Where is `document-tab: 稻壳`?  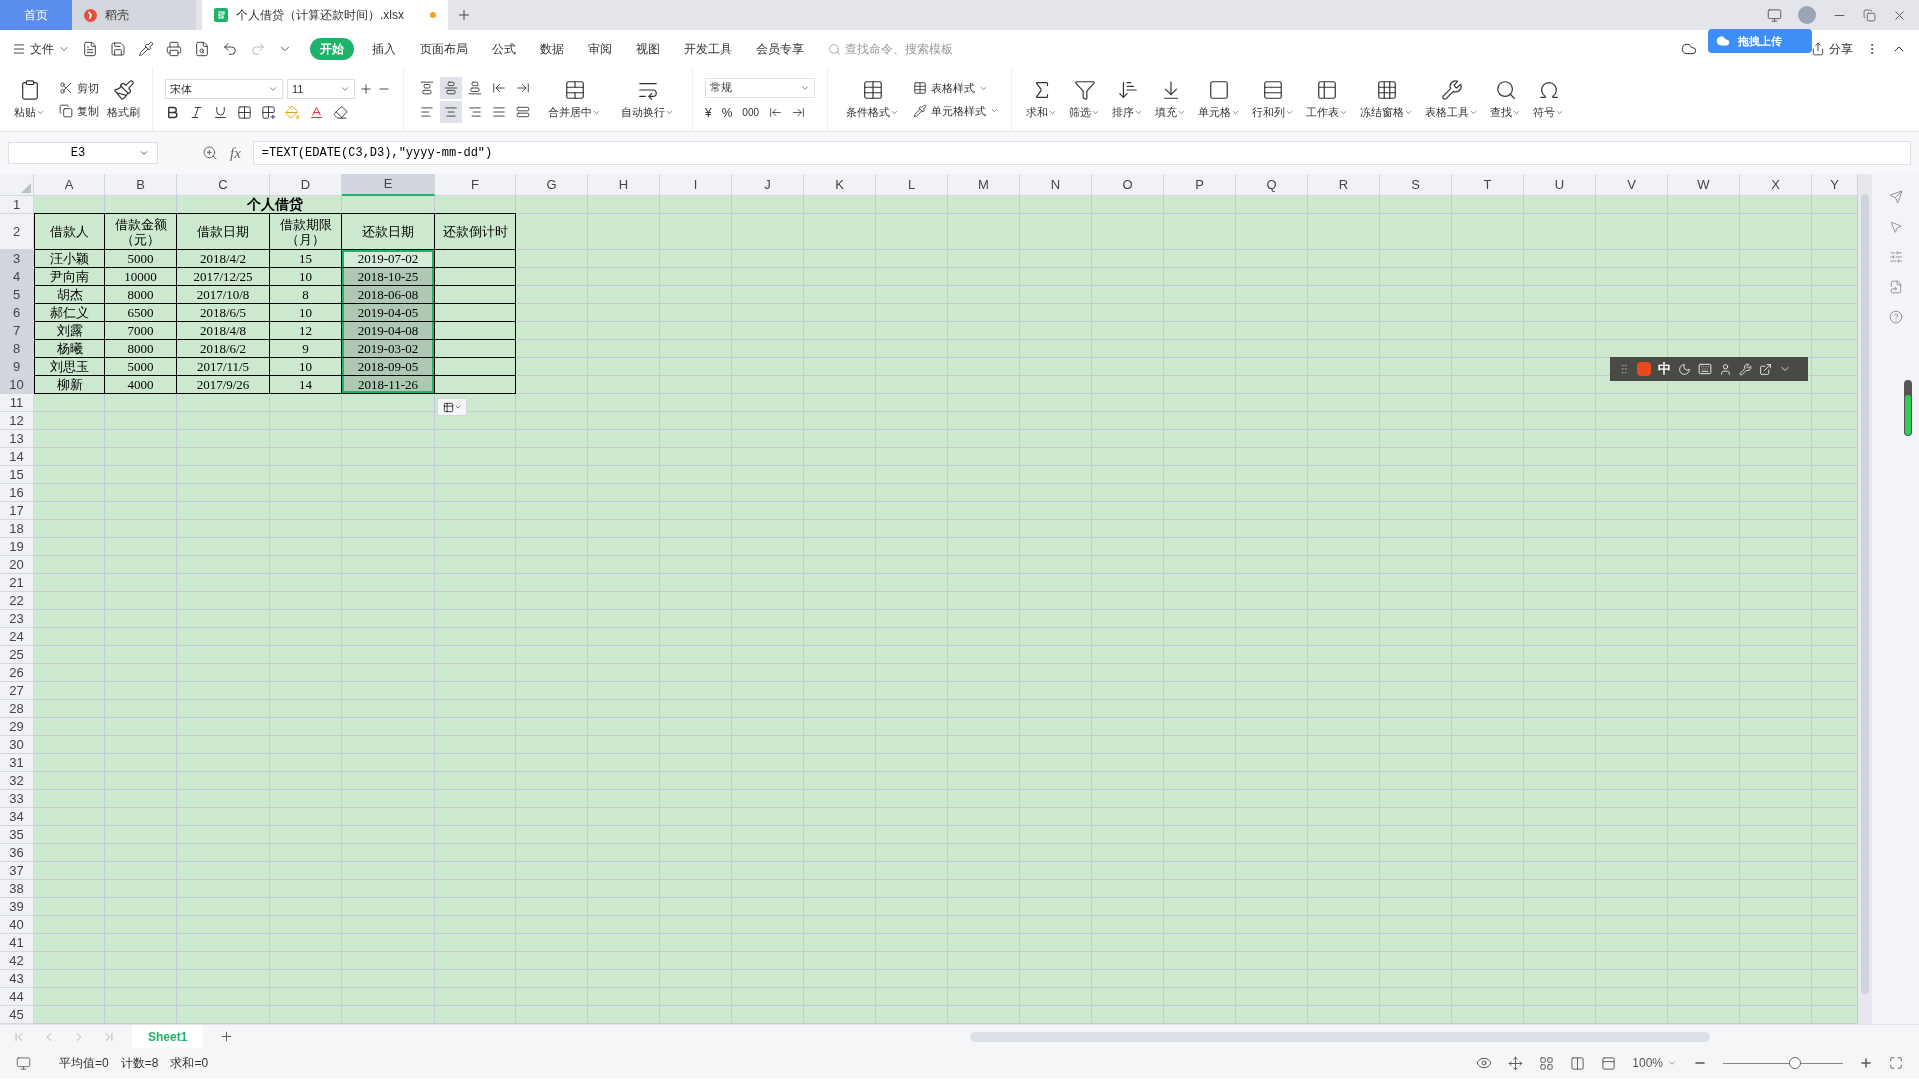
document-tab: 稻壳 is located at coordinates (134, 15).